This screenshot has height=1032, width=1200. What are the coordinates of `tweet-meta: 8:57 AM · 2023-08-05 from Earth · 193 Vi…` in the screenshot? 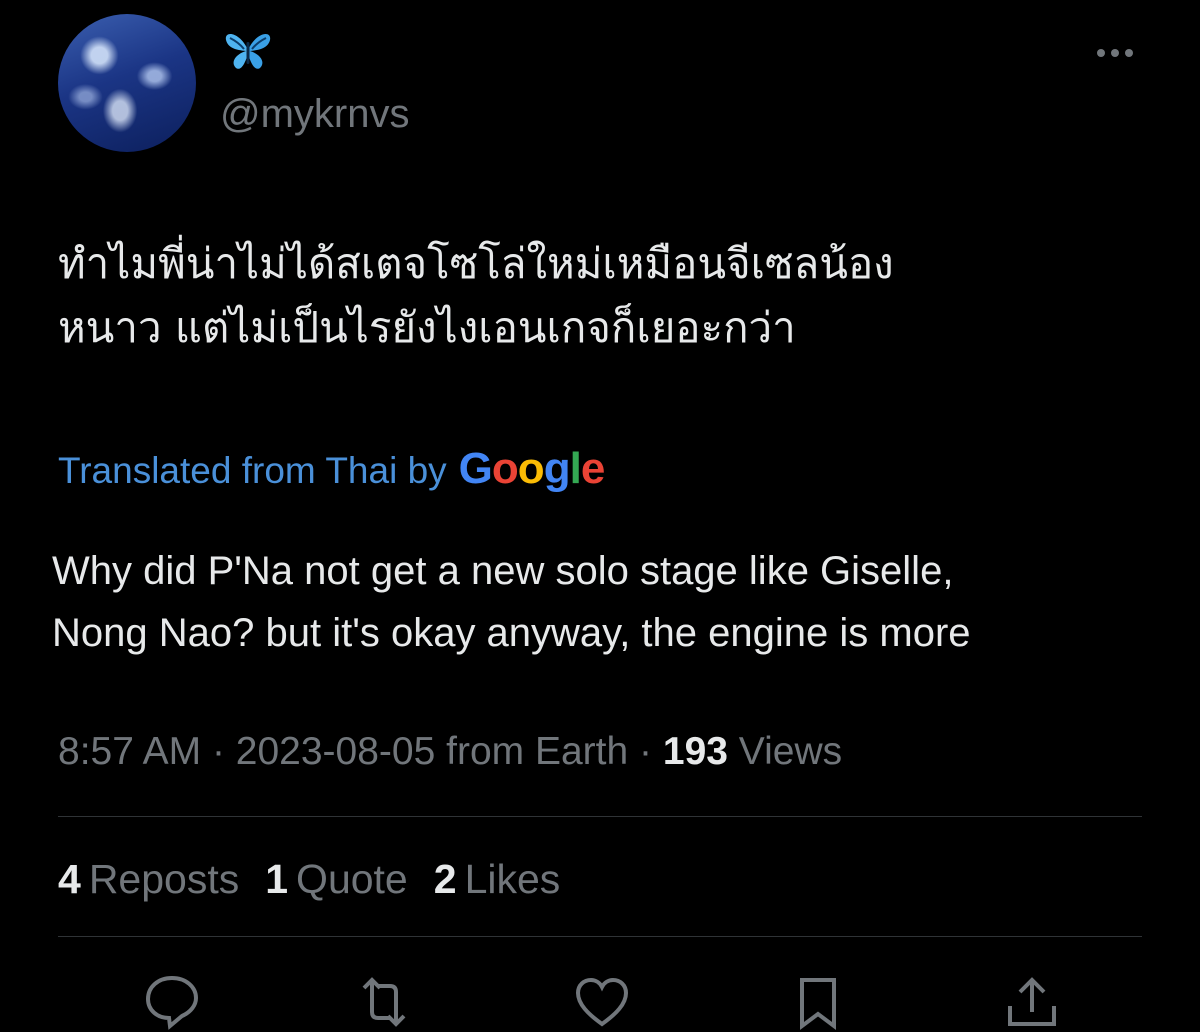 It's located at (450, 752).